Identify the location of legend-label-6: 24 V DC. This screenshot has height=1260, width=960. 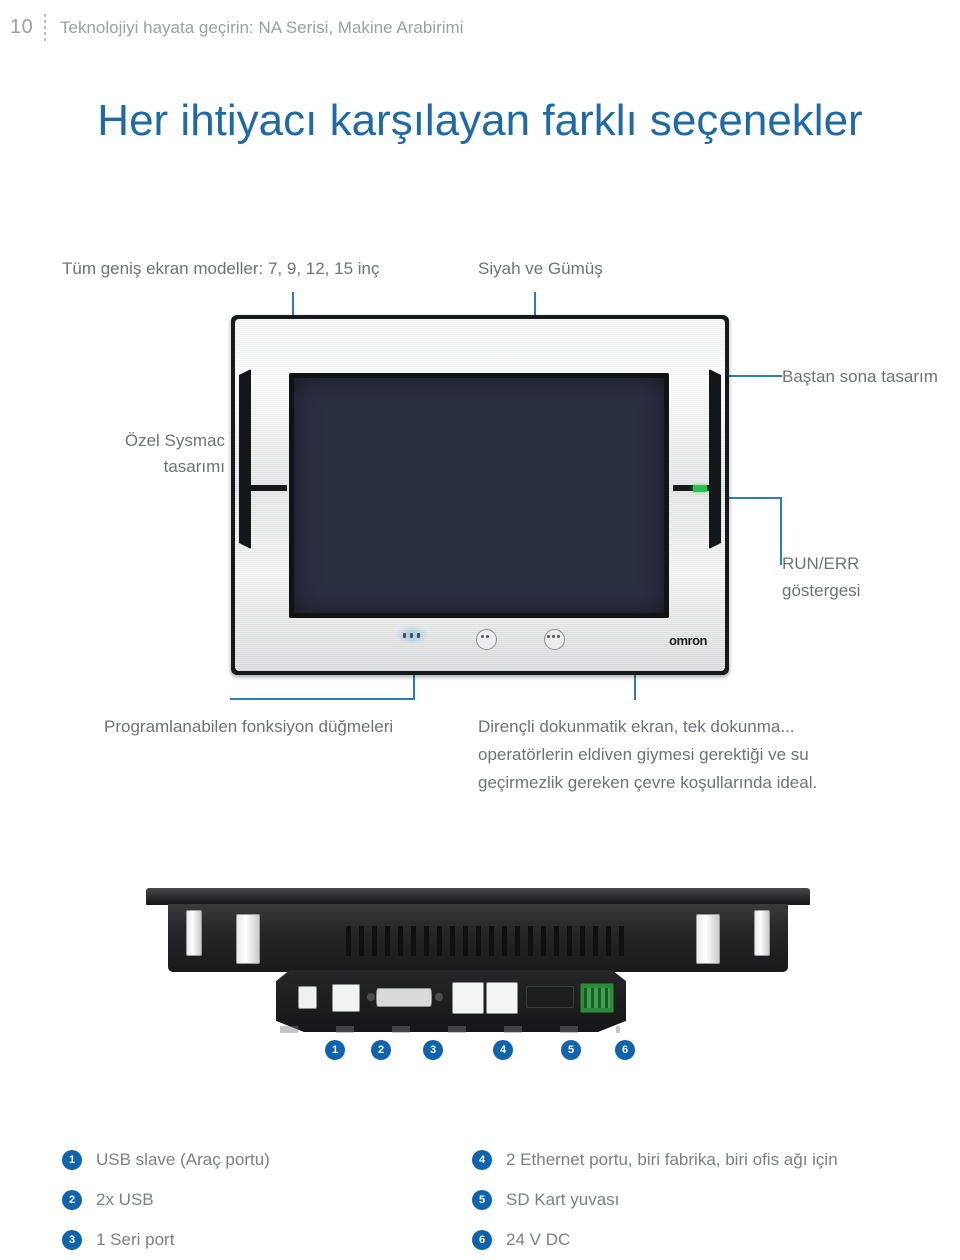
(538, 1239).